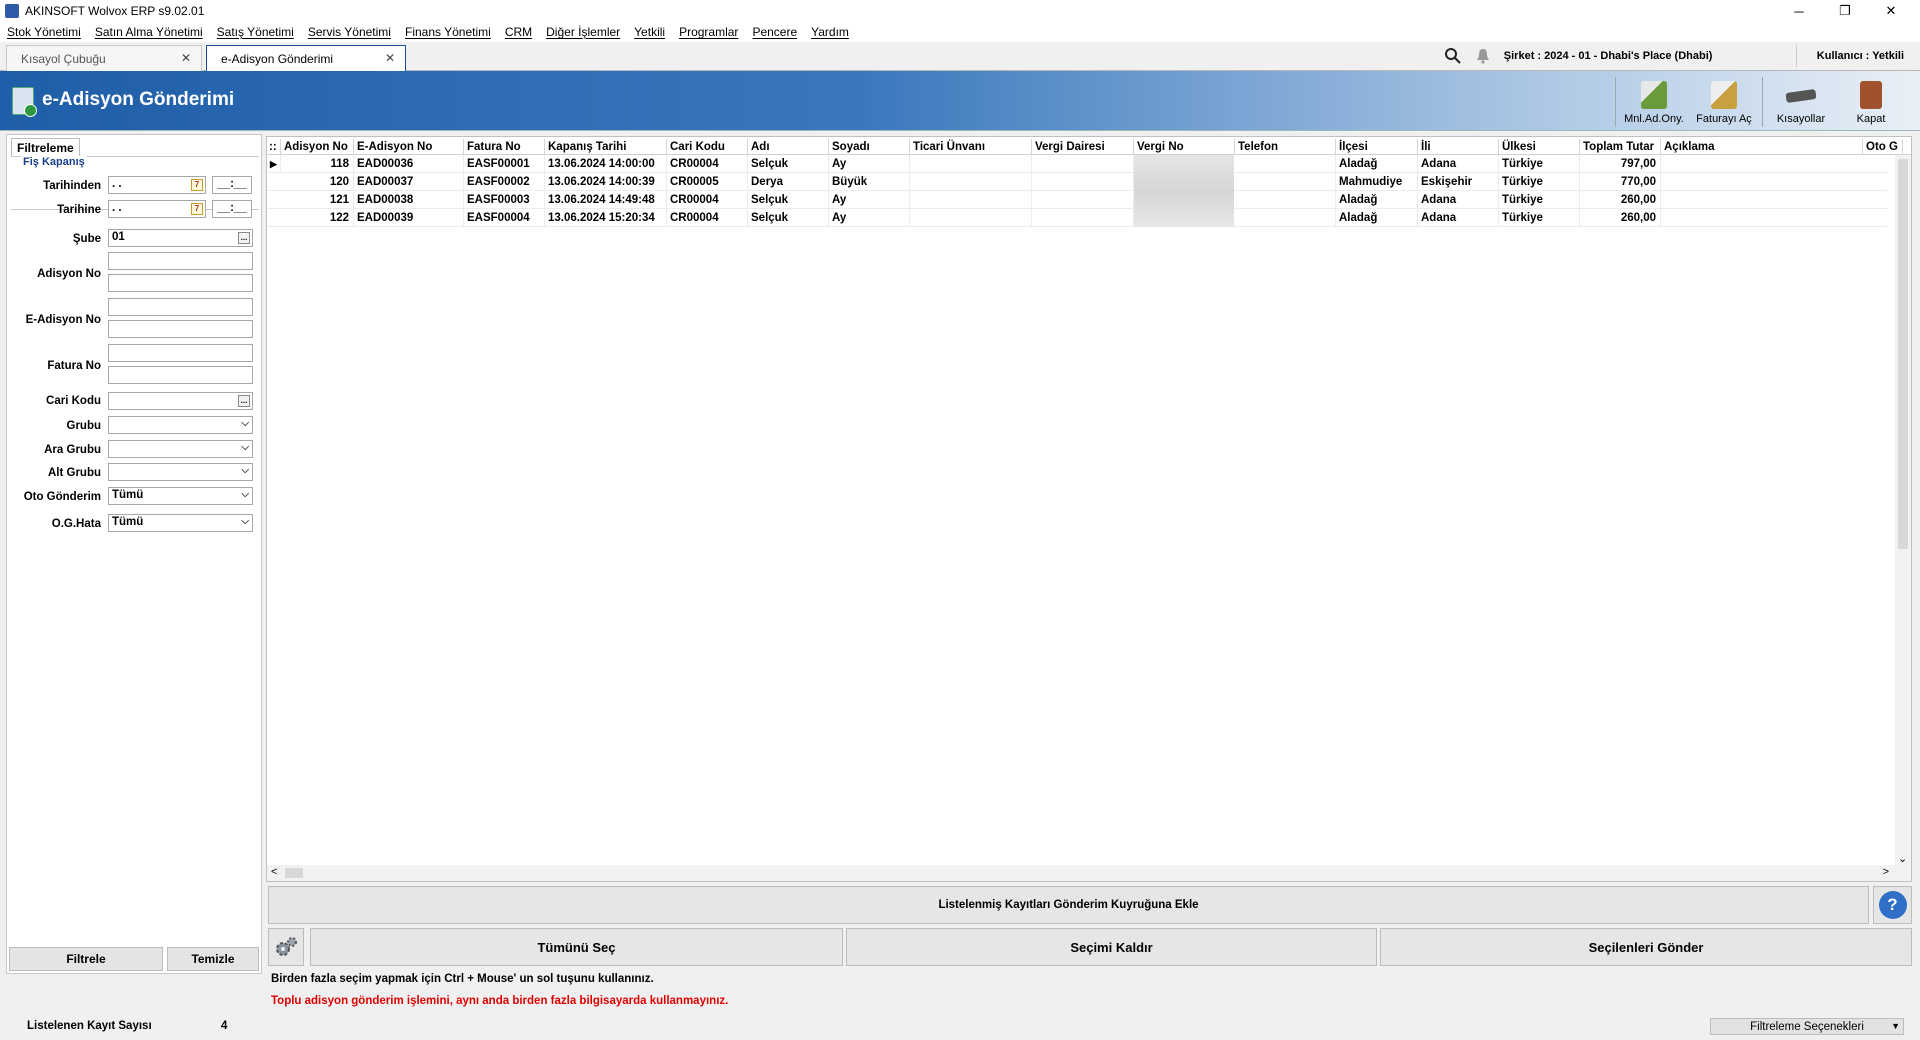 The image size is (1920, 1040). What do you see at coordinates (649, 32) in the screenshot?
I see `menu-yetkili: Yetkili` at bounding box center [649, 32].